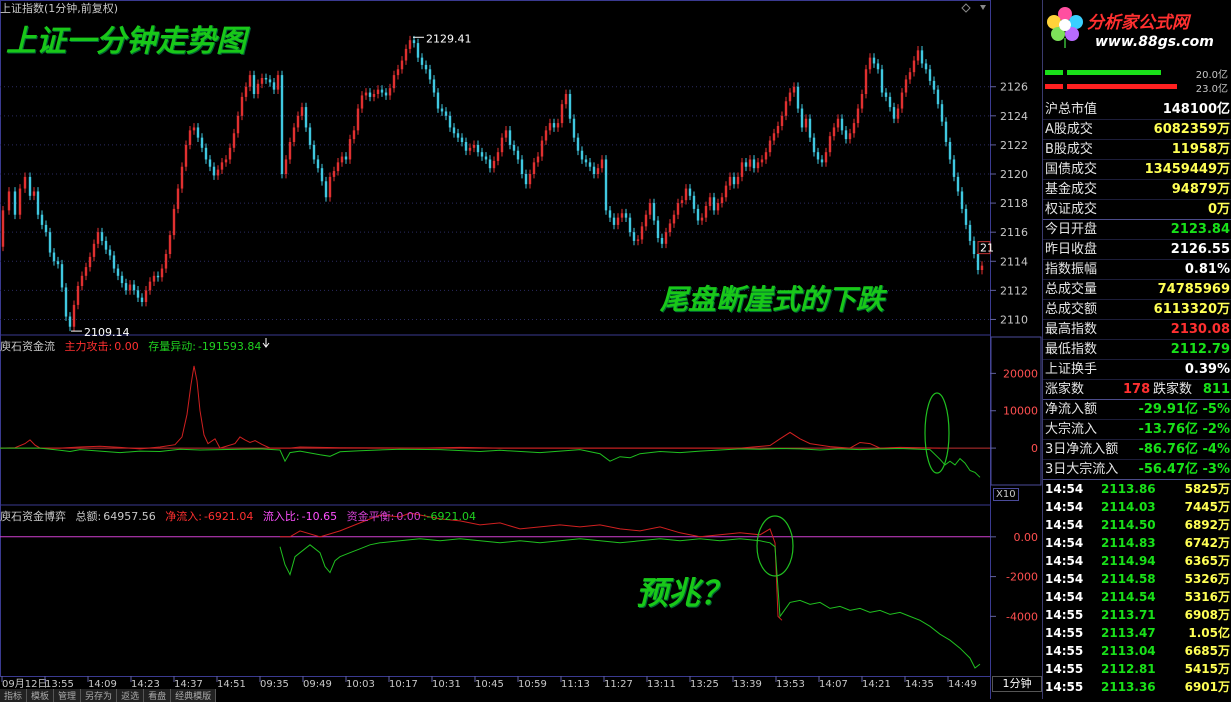 This screenshot has height=702, width=1231. Describe the element at coordinates (14, 695) in the screenshot. I see `tab-indicator: 指标` at that location.